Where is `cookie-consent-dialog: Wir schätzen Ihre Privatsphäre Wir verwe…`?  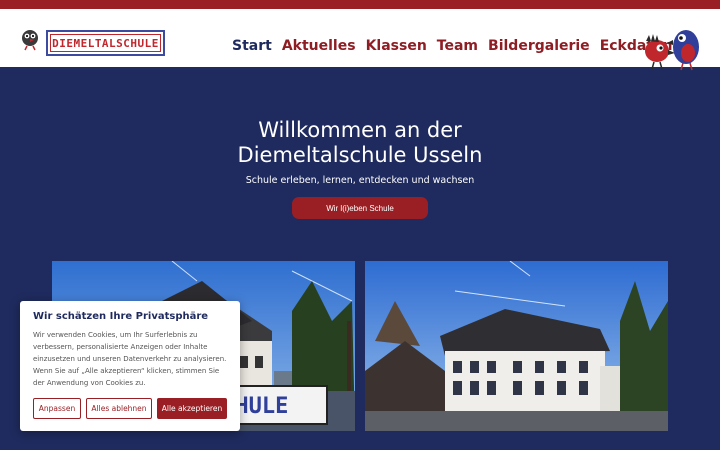 cookie-consent-dialog: Wir schätzen Ihre Privatsphäre Wir verwe… is located at coordinates (130, 366).